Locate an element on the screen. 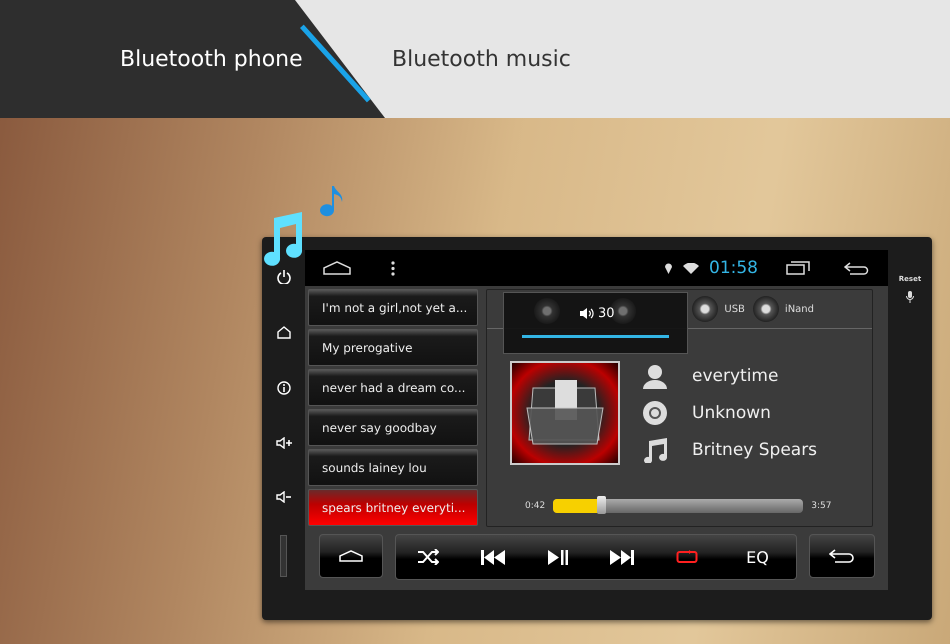  recent-apps-icon is located at coordinates (798, 268).